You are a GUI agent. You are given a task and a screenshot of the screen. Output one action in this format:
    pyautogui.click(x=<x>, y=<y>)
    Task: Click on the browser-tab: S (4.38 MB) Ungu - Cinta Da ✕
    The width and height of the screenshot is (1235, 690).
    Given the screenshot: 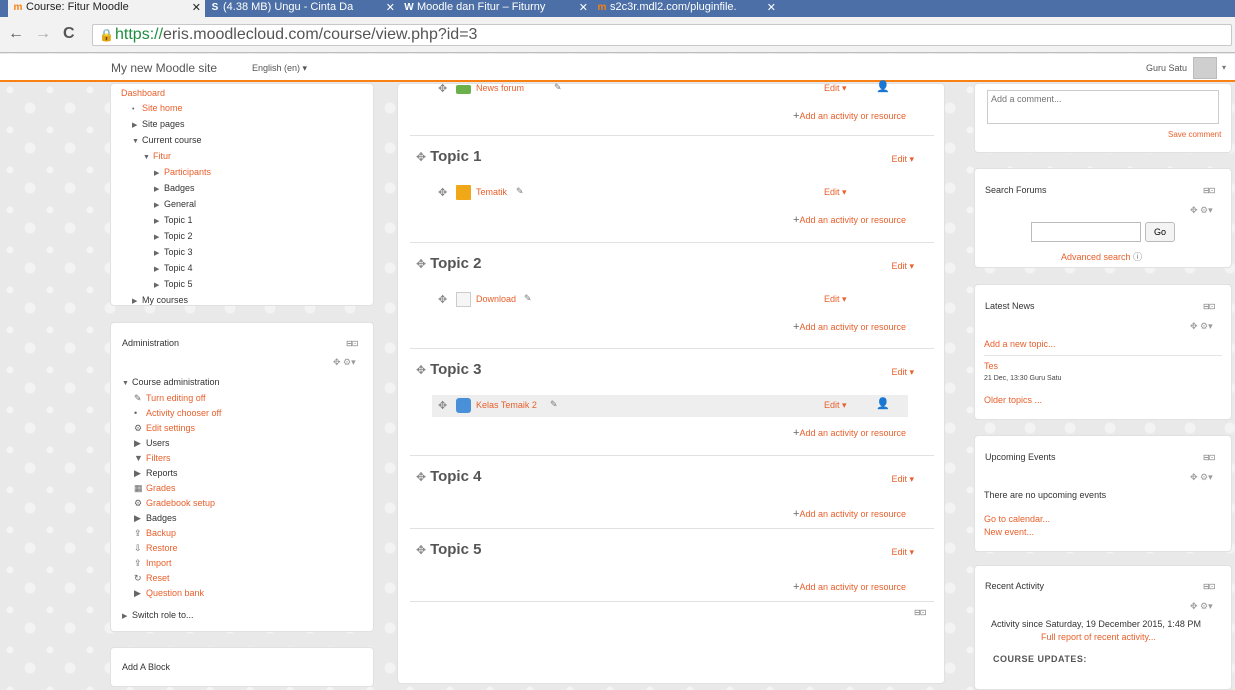 What is the action you would take?
    pyautogui.click(x=302, y=8)
    